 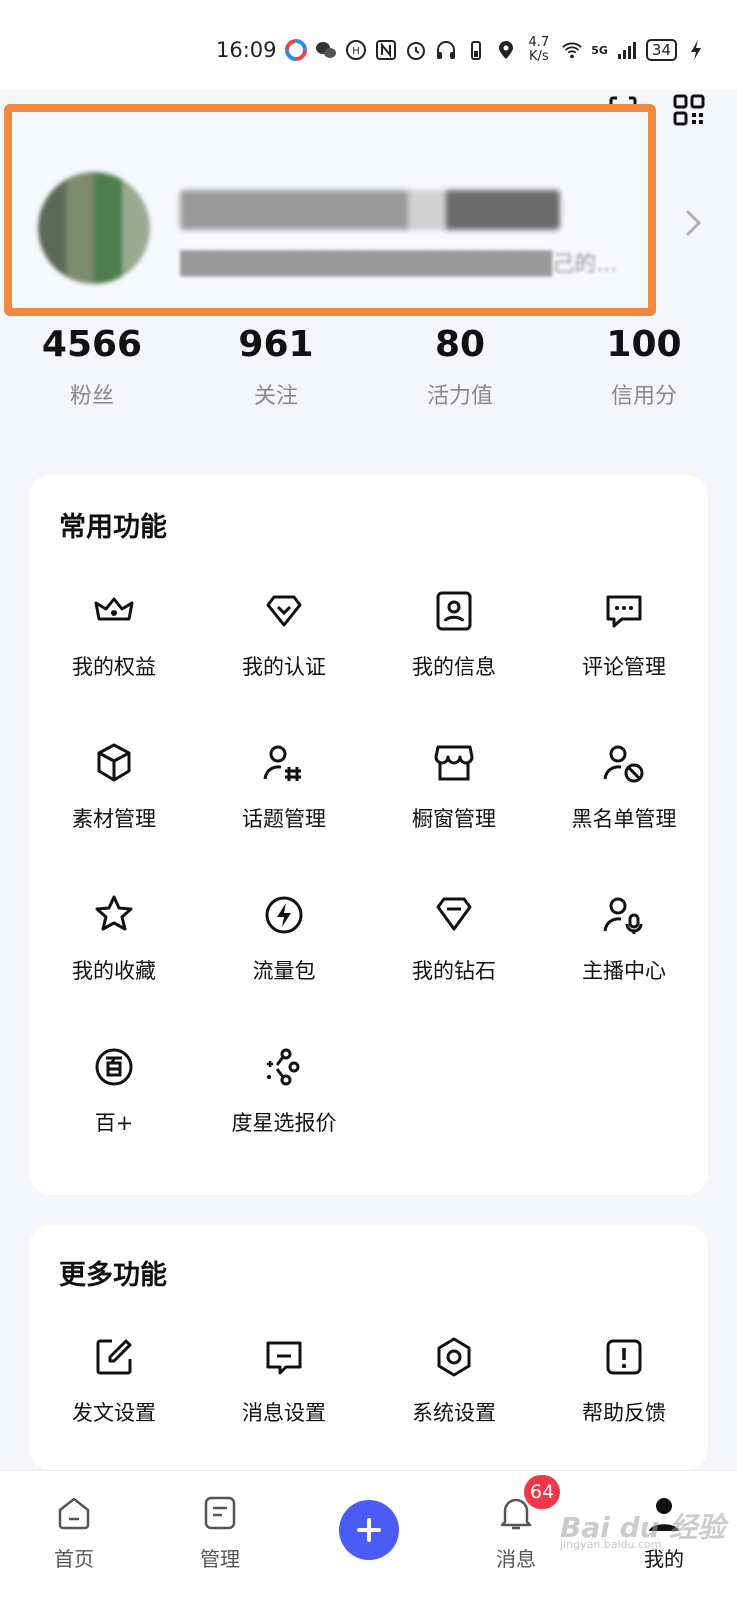 What do you see at coordinates (624, 1357) in the screenshot?
I see `help-icon` at bounding box center [624, 1357].